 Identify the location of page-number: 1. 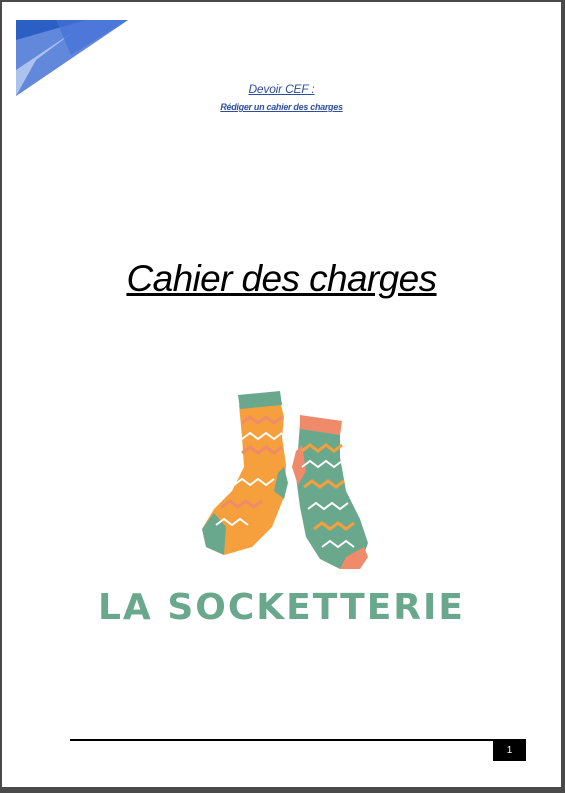
(509, 750).